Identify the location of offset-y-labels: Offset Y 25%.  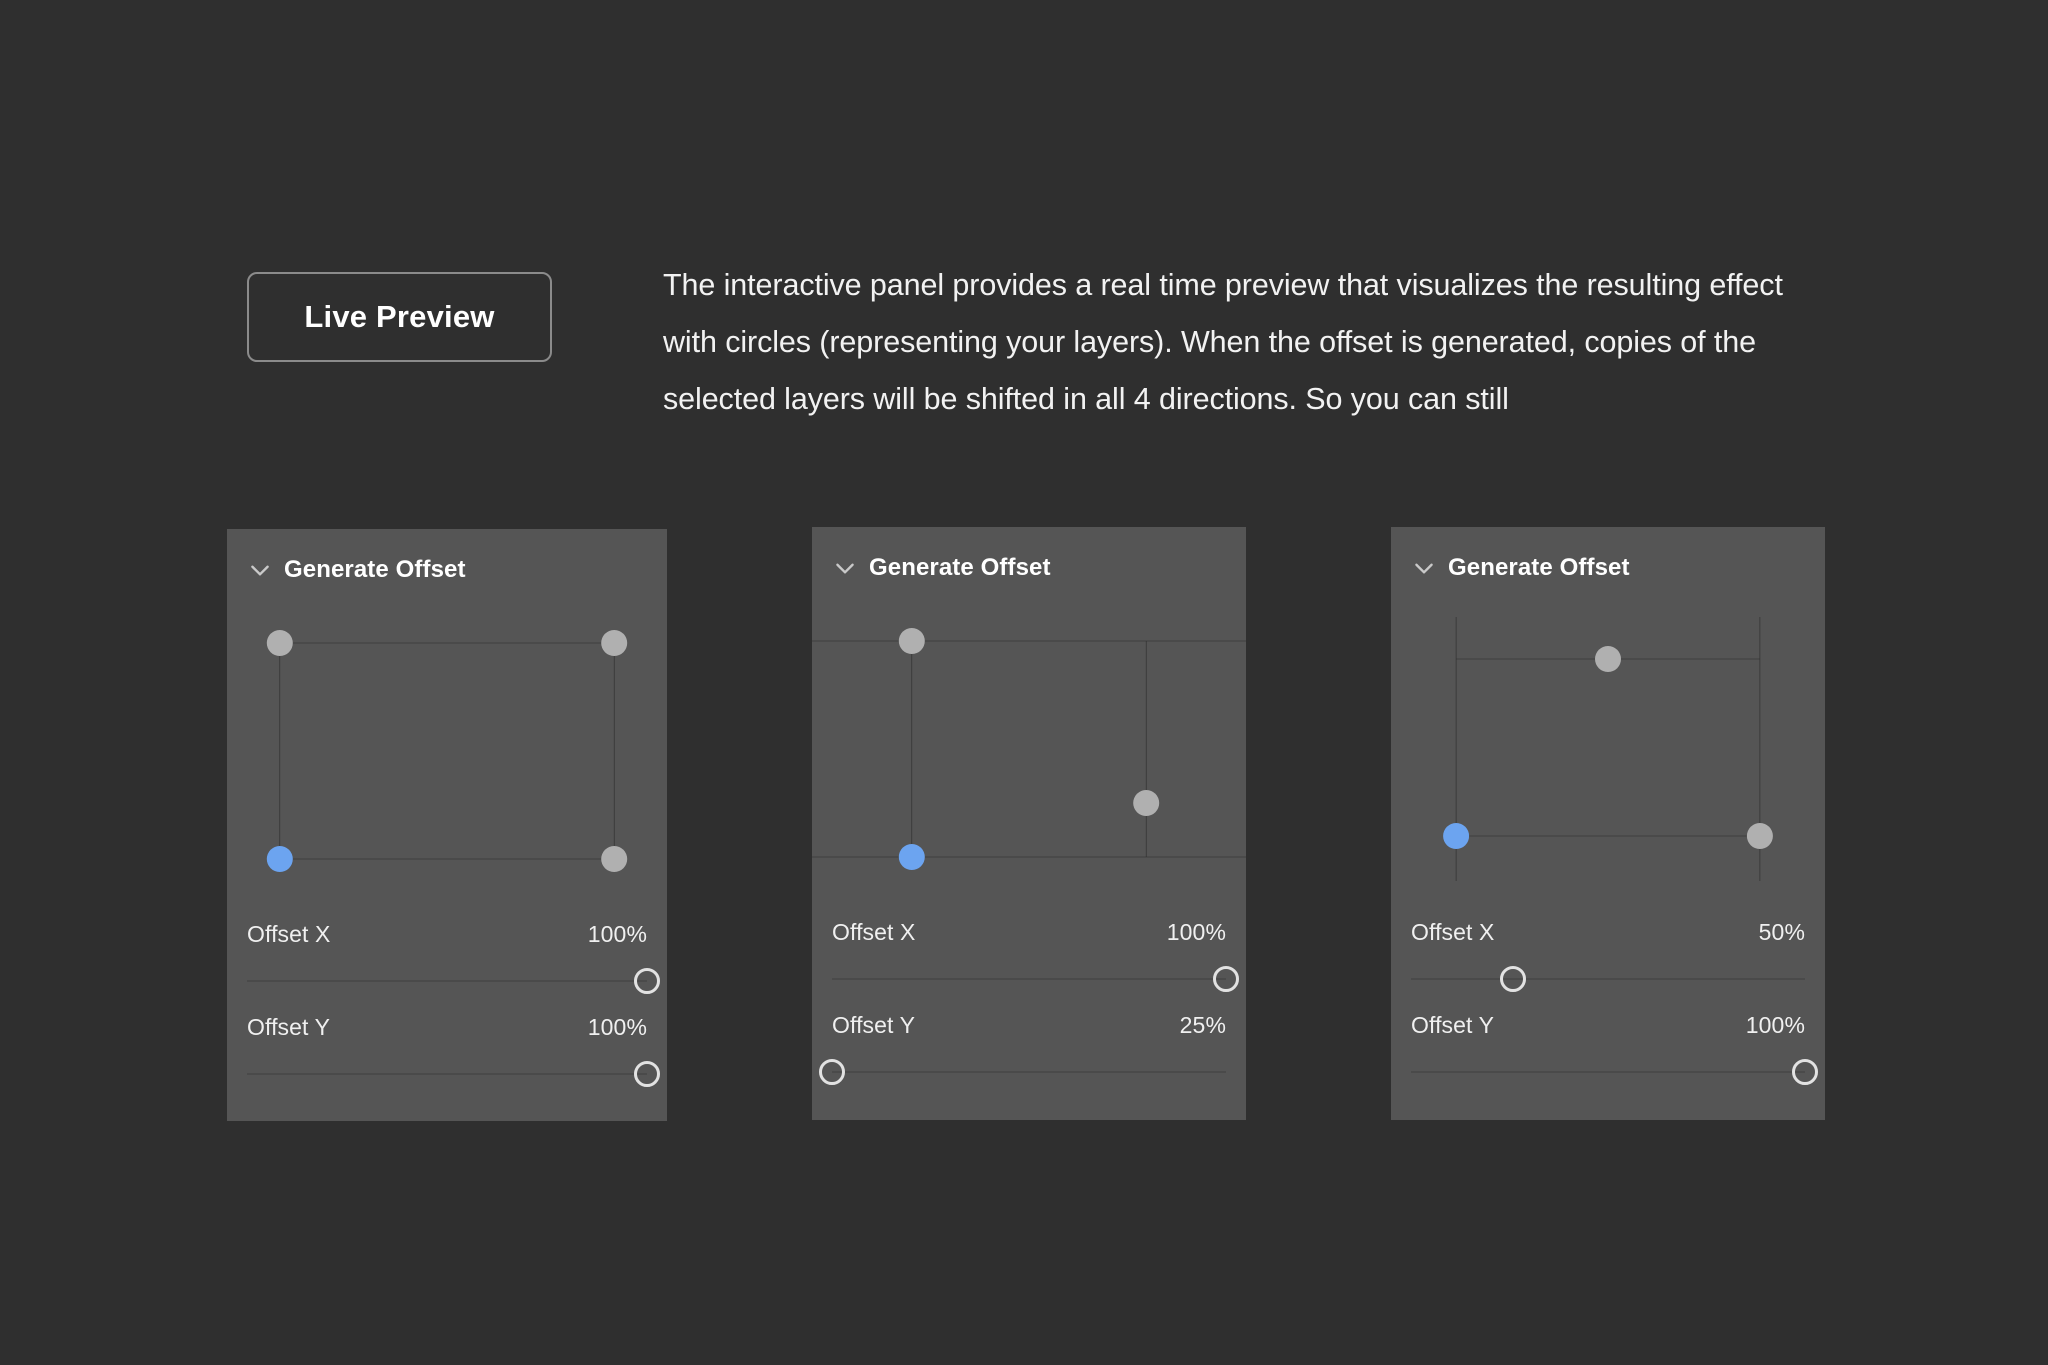
(1029, 1027).